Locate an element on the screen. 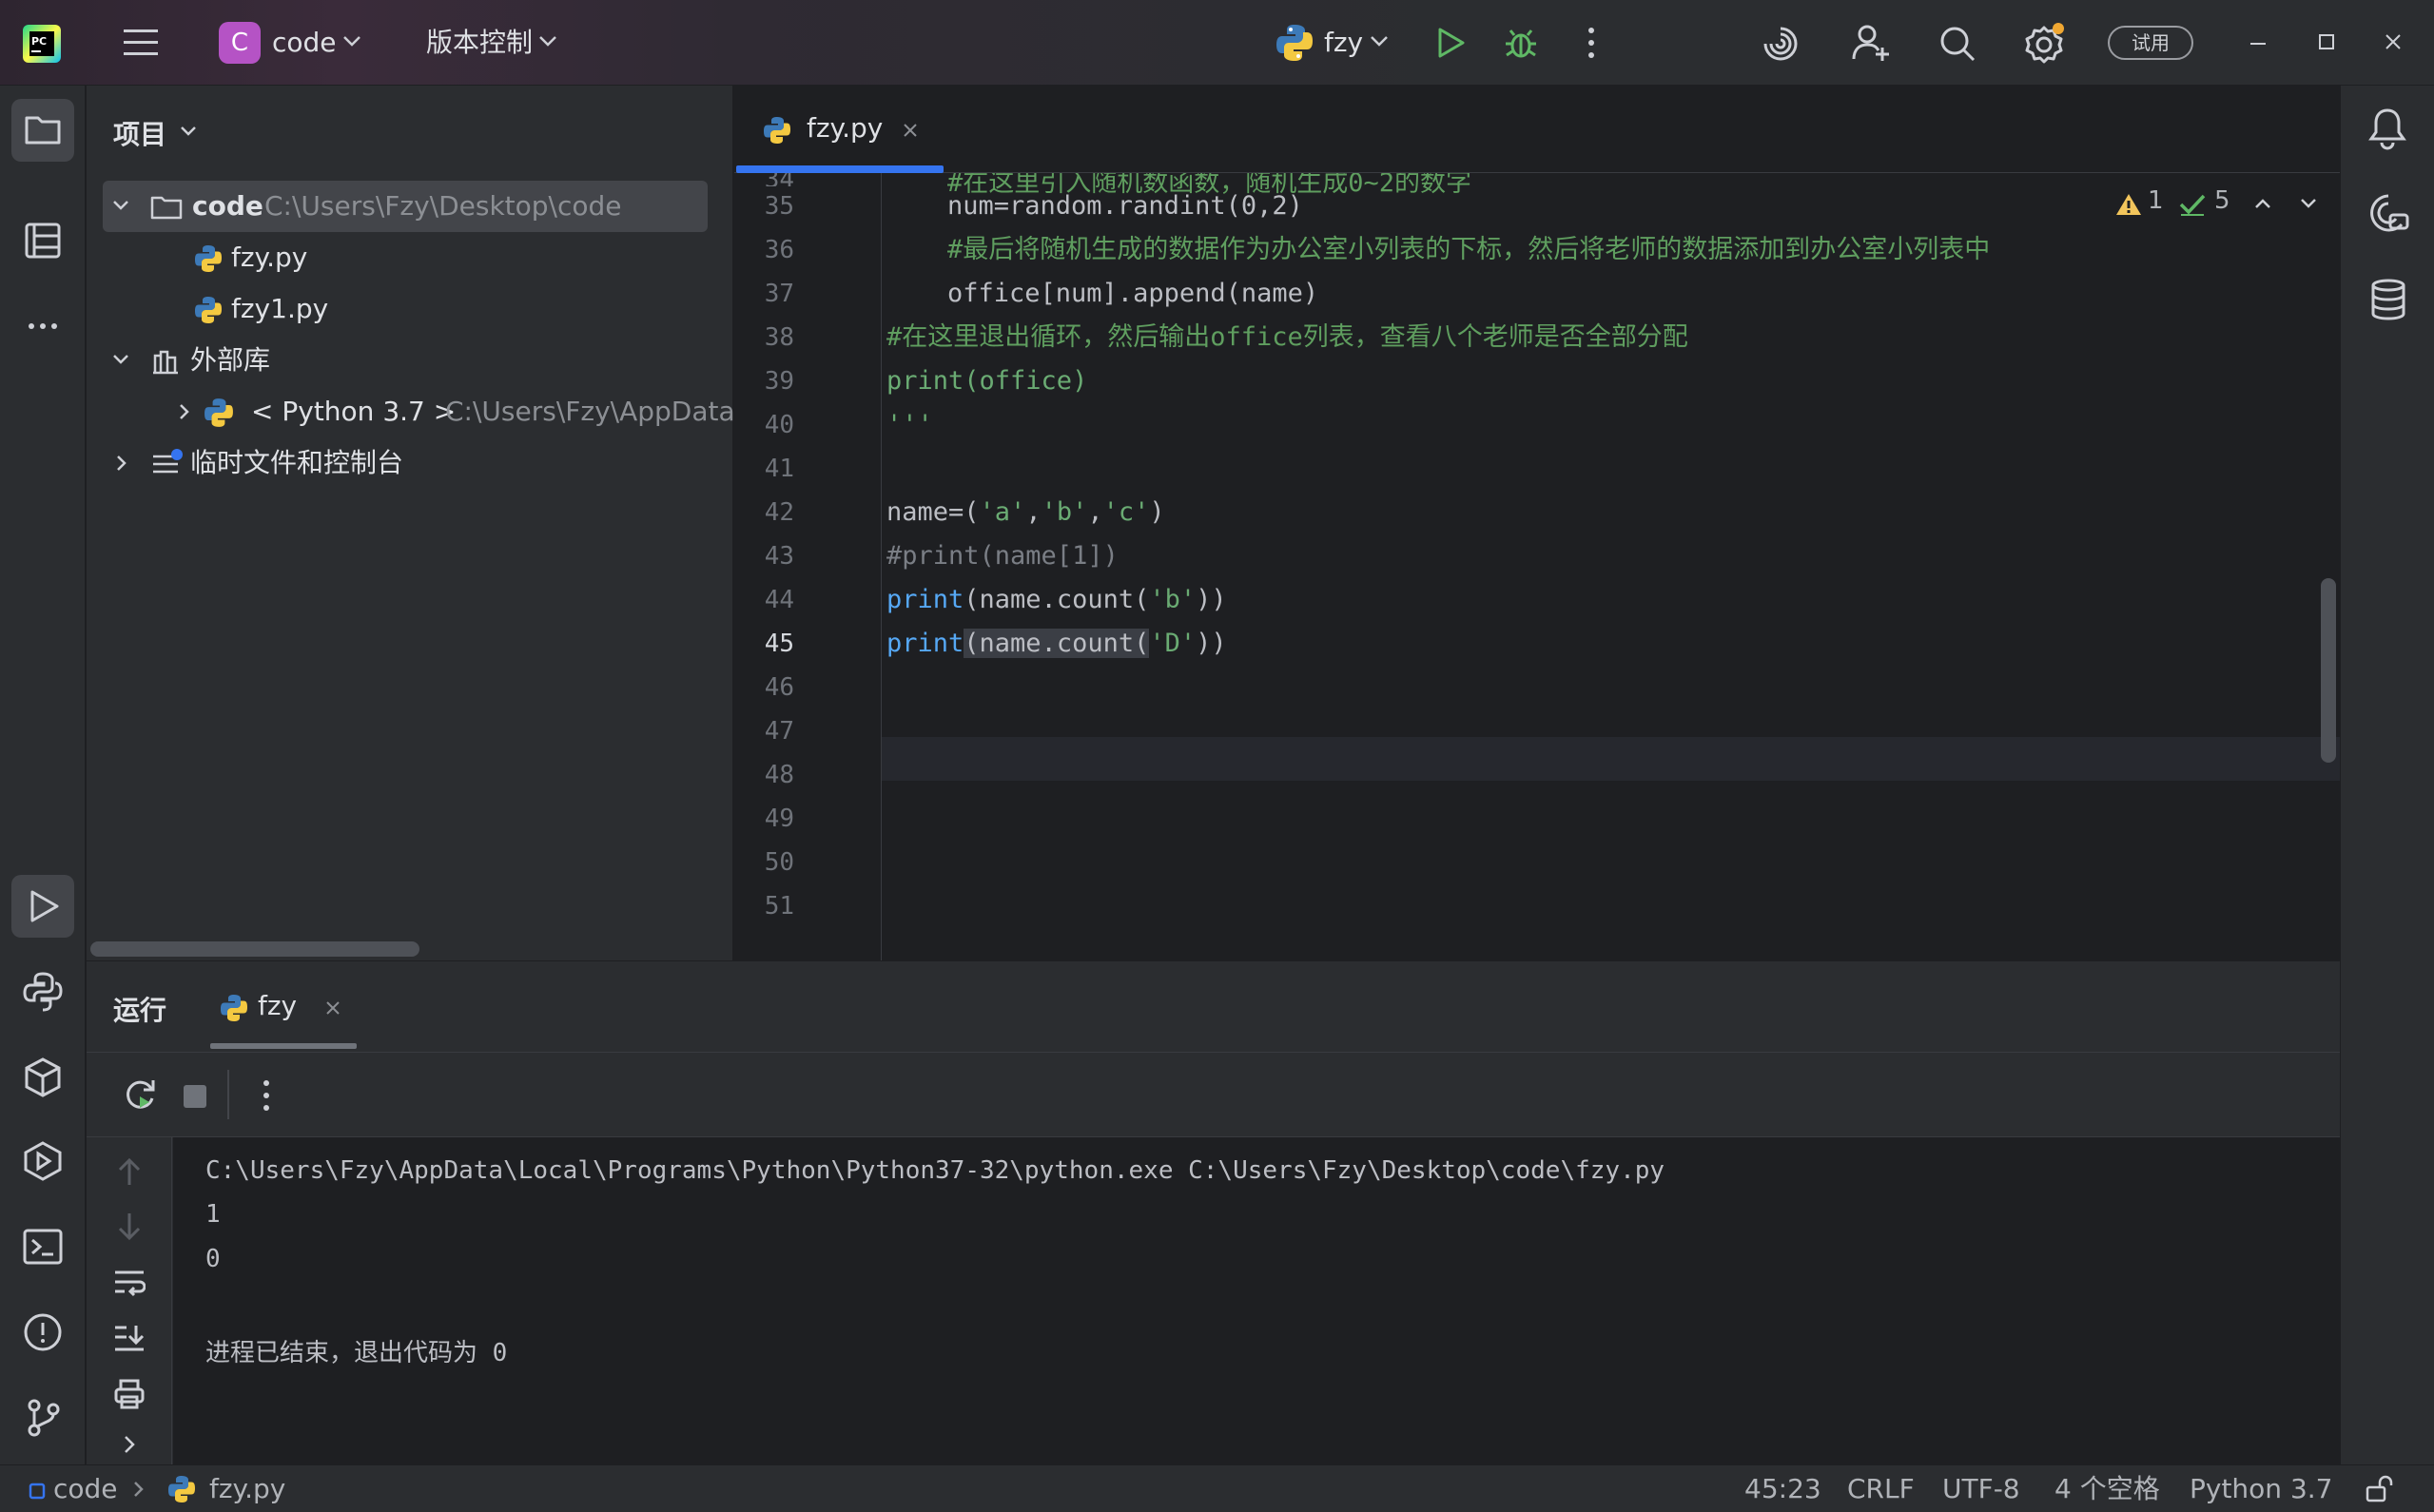 The width and height of the screenshot is (2434, 1512). problems-icon is located at coordinates (42, 1333).